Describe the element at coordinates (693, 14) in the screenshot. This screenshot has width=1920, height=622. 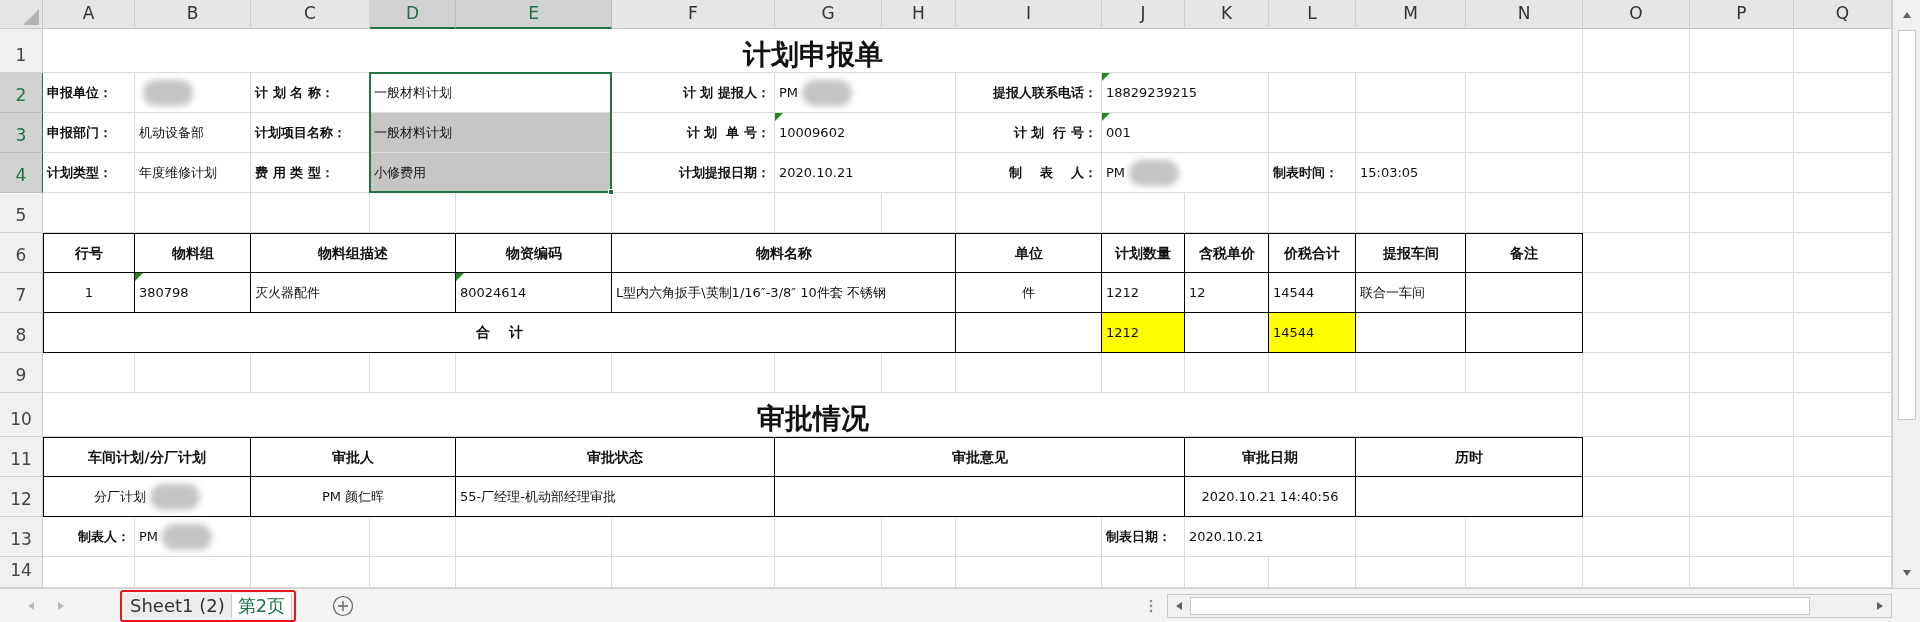
I see `column-header: F` at that location.